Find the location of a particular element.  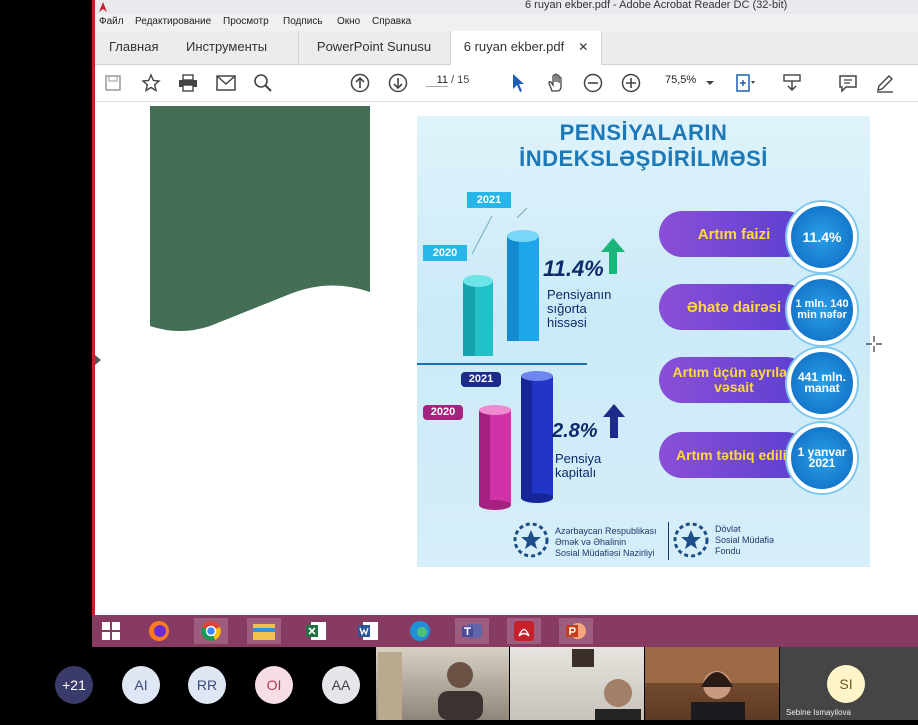

acrobat-taskbar-icon is located at coordinates (524, 631).